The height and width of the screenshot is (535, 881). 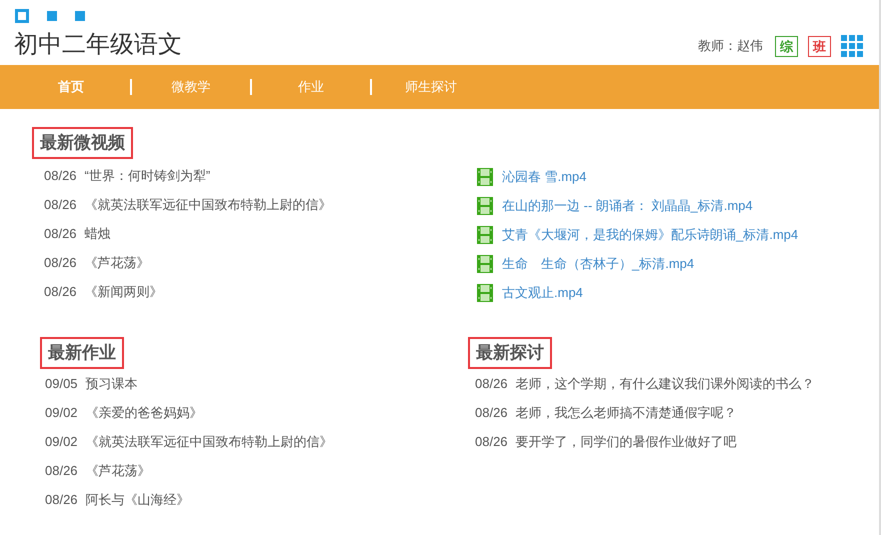 What do you see at coordinates (98, 45) in the screenshot?
I see `page-title: 初中二年级语文` at bounding box center [98, 45].